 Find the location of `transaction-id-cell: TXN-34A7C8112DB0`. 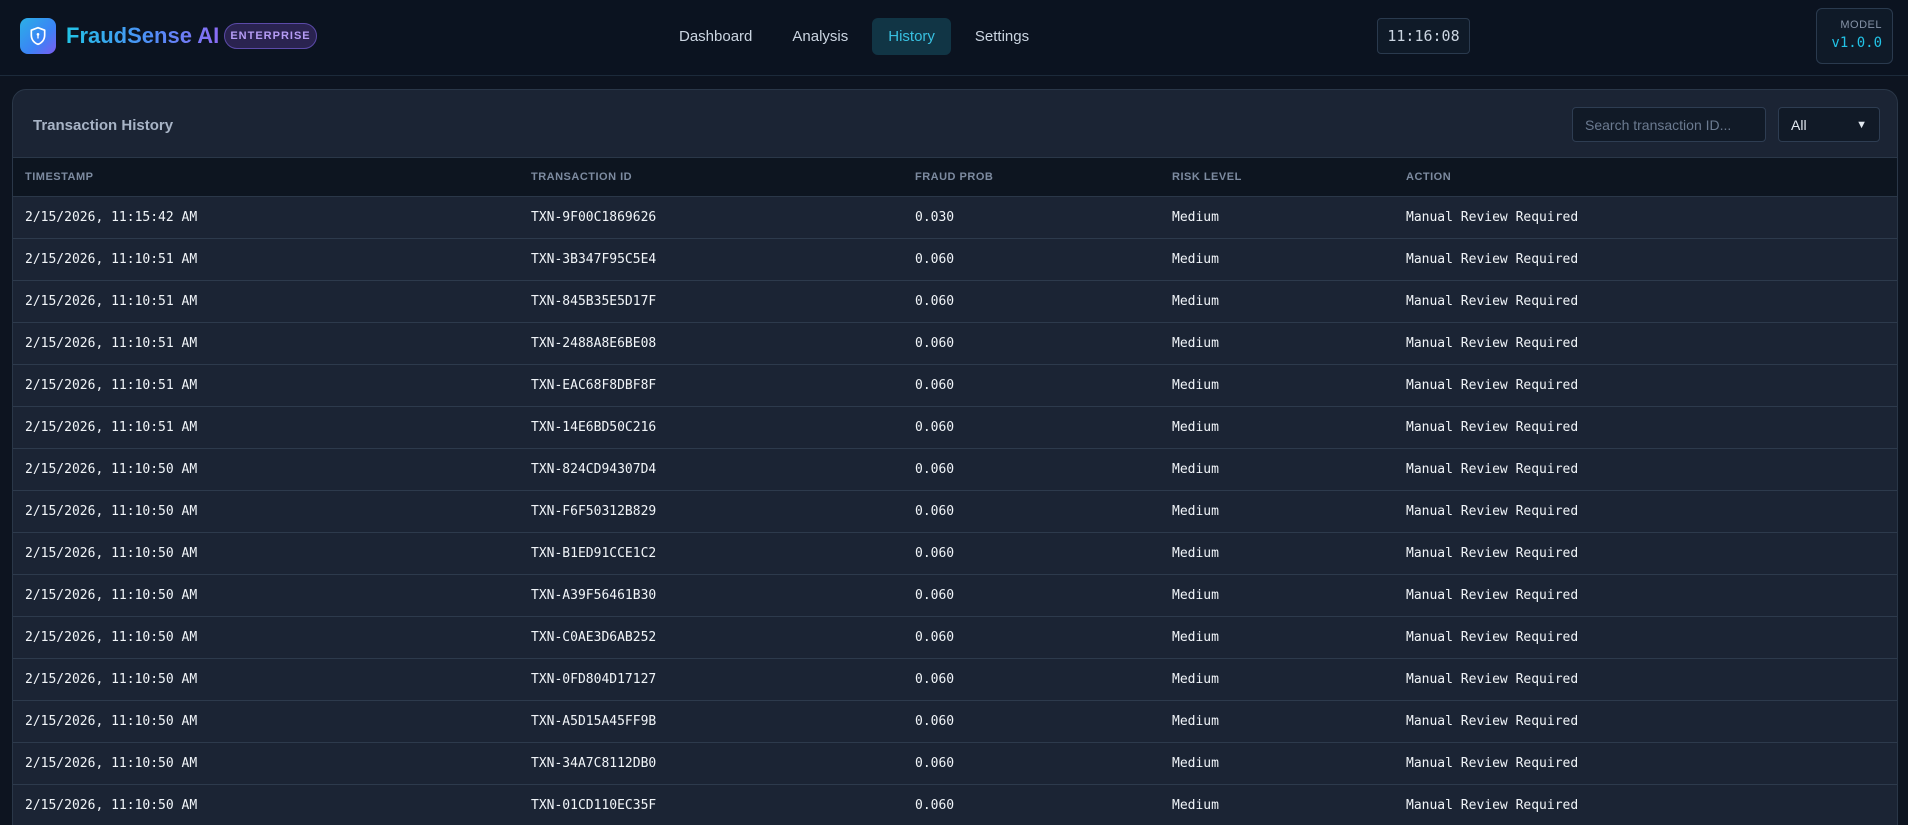

transaction-id-cell: TXN-34A7C8112DB0 is located at coordinates (594, 763).